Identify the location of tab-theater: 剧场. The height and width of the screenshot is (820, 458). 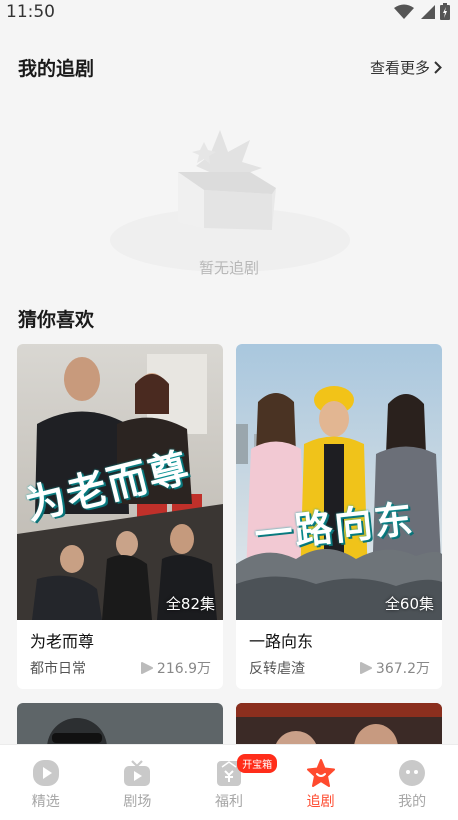
(138, 782).